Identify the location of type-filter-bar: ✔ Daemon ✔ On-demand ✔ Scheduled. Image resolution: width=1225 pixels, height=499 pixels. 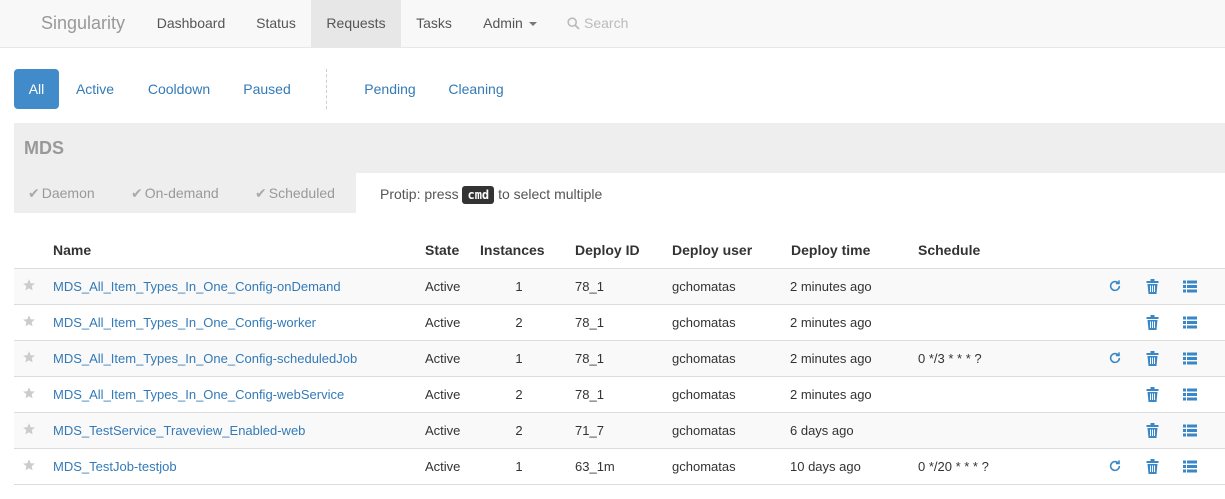
(185, 193).